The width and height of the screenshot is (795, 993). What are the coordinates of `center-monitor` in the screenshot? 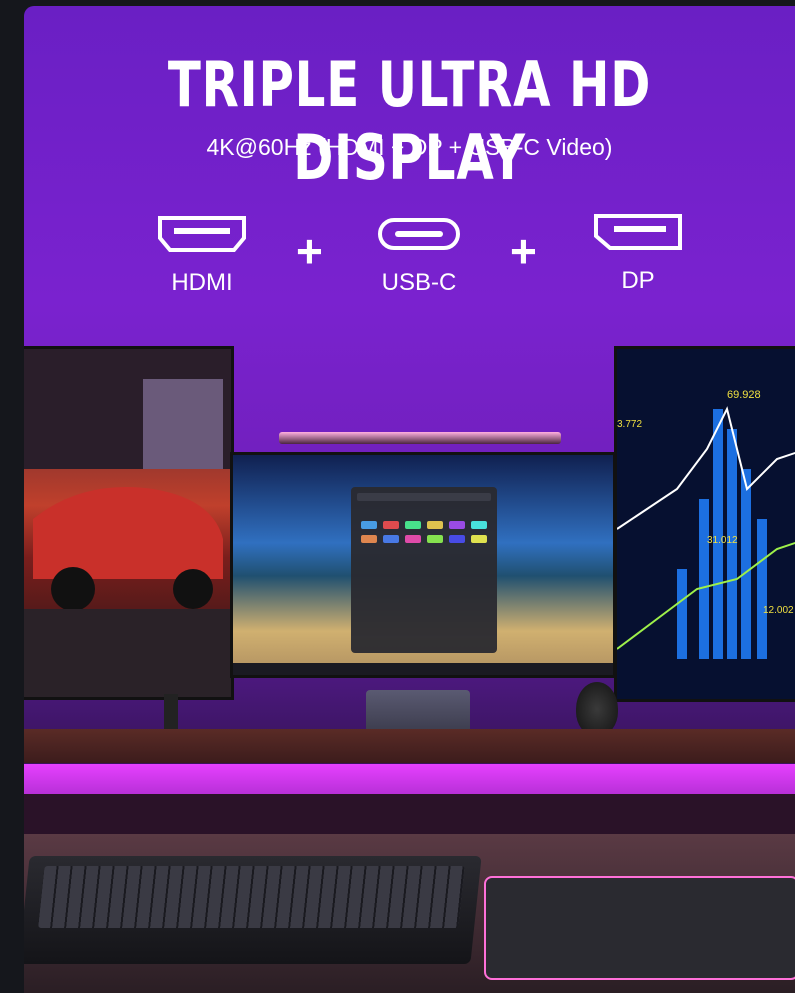 It's located at (423, 565).